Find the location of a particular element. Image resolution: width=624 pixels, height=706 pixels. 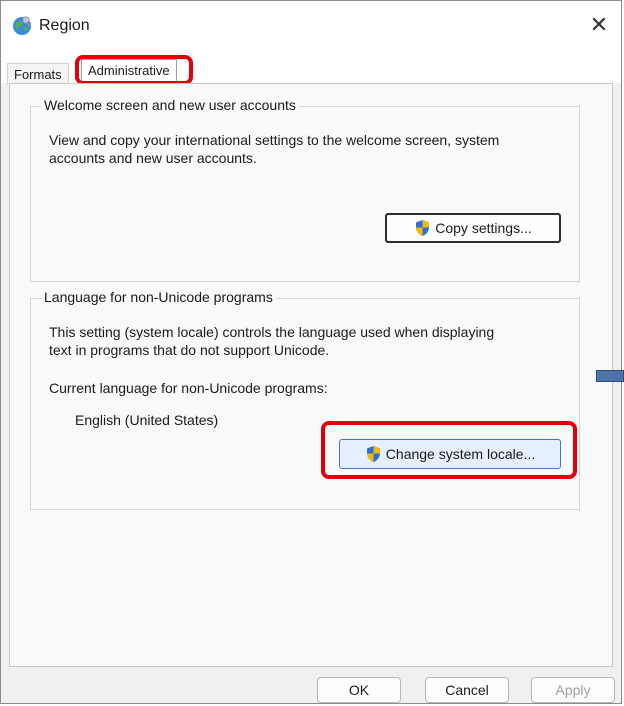

close-icon: ✕ is located at coordinates (599, 24).